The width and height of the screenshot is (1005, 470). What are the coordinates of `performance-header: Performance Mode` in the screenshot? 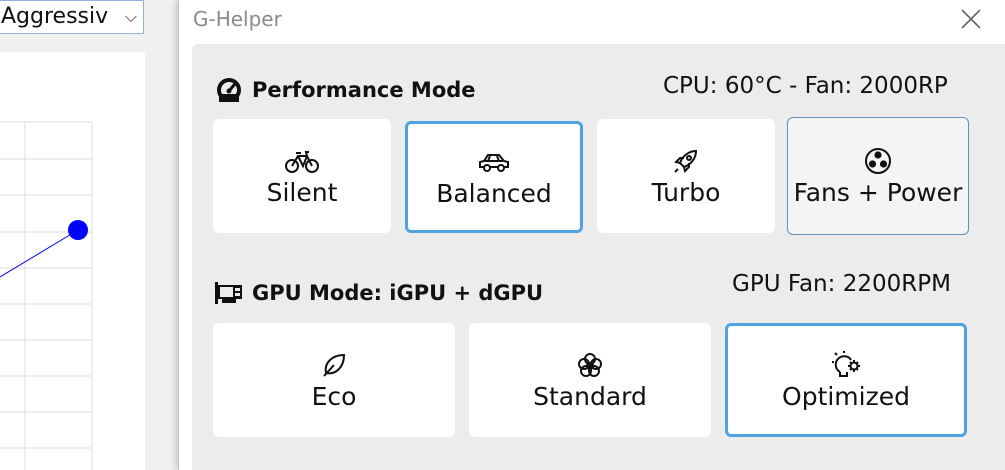 It's located at (345, 90).